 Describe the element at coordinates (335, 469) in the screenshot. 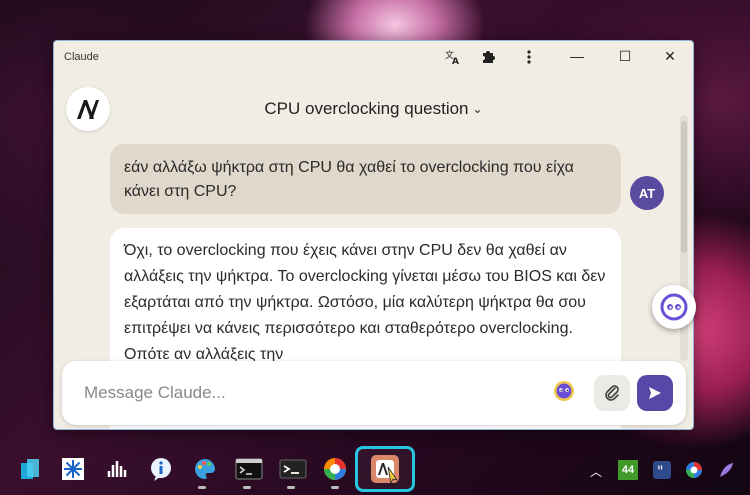

I see `browser-swirl-icon` at that location.